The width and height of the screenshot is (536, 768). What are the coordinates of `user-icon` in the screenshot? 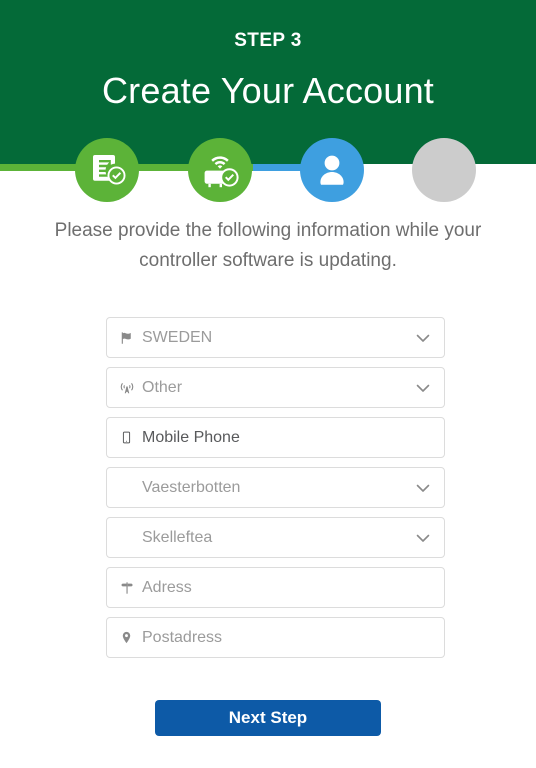 It's located at (332, 170).